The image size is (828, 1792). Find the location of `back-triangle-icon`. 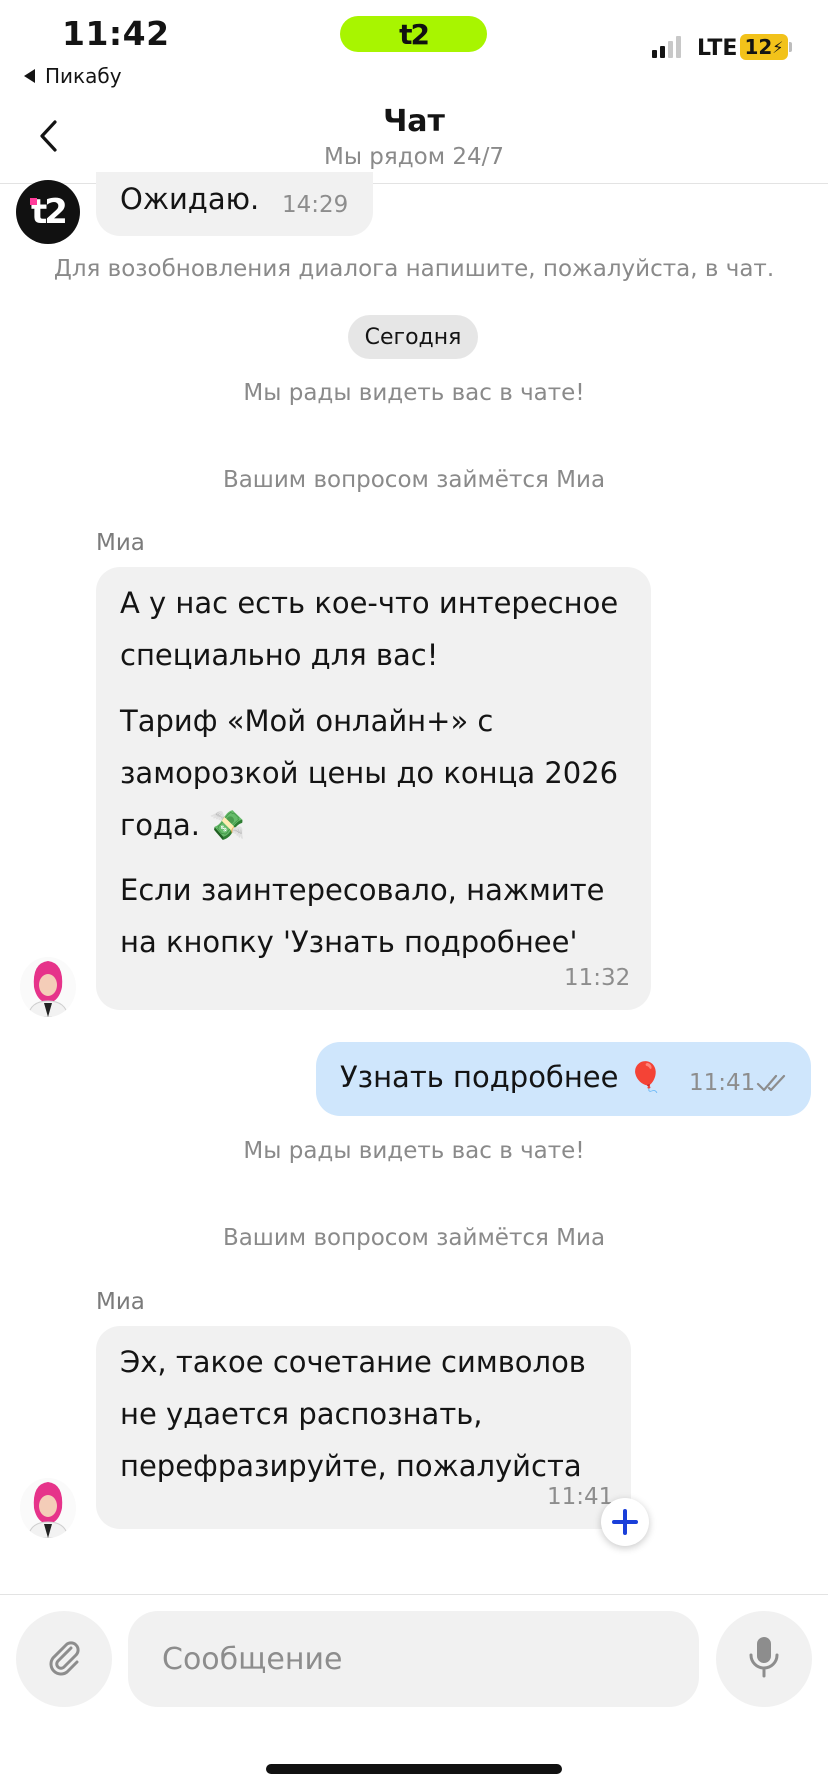

back-triangle-icon is located at coordinates (29, 76).